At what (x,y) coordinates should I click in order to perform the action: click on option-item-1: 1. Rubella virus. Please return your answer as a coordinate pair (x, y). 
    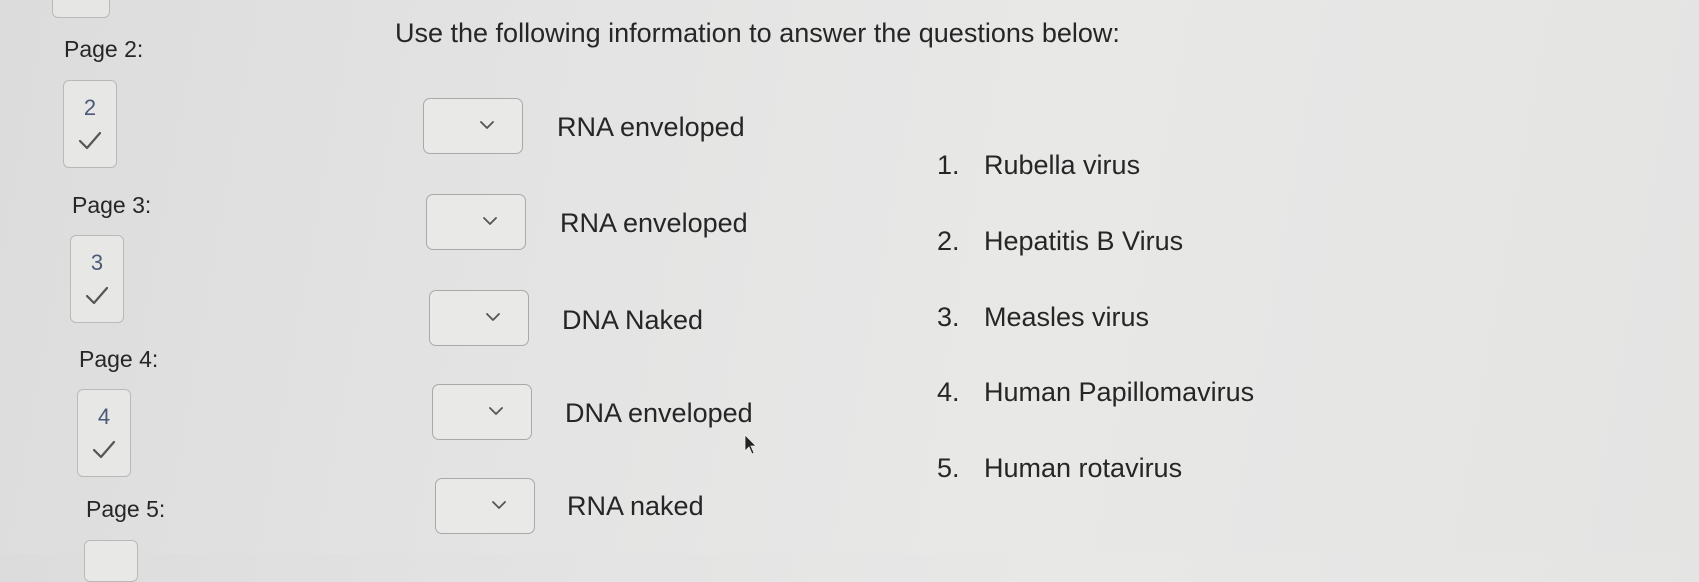
    Looking at the image, I should click on (1038, 165).